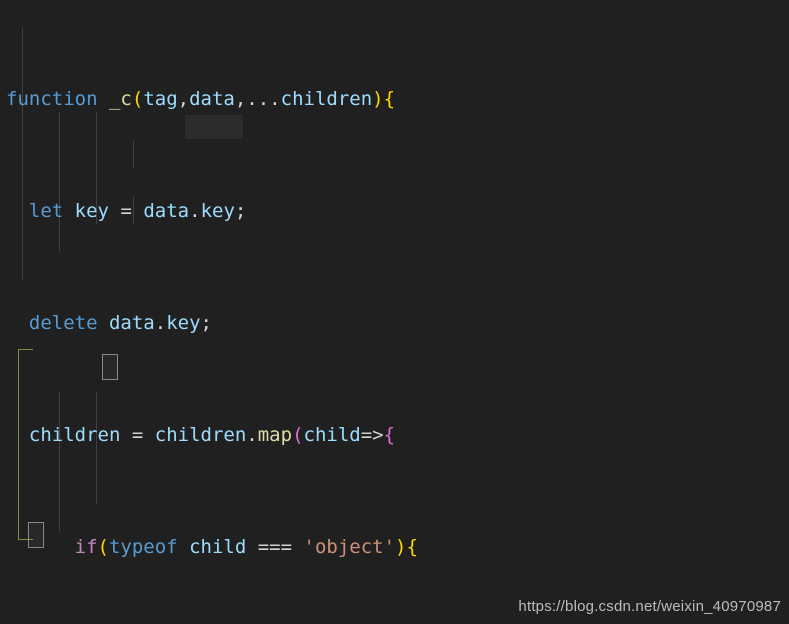 This screenshot has height=624, width=789. What do you see at coordinates (201, 99) in the screenshot?
I see `code-line: function _c(tag,data,...children){` at bounding box center [201, 99].